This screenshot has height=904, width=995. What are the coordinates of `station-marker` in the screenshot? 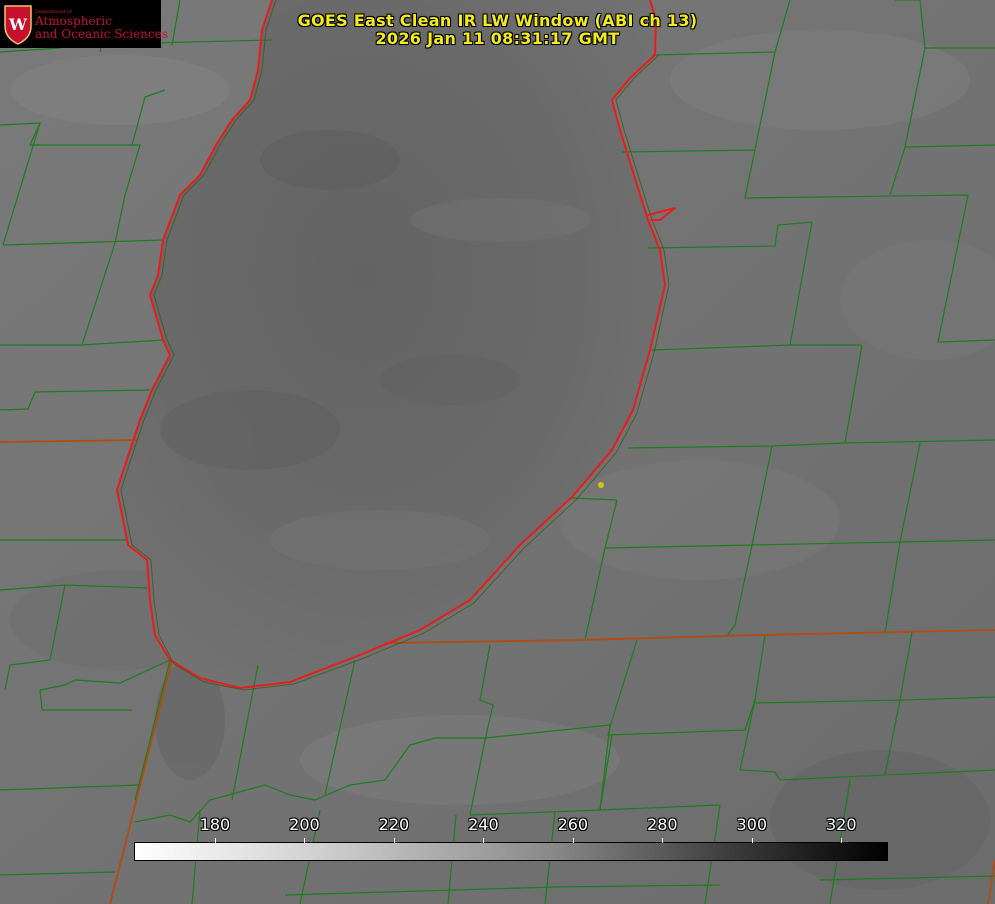 It's located at (601, 485).